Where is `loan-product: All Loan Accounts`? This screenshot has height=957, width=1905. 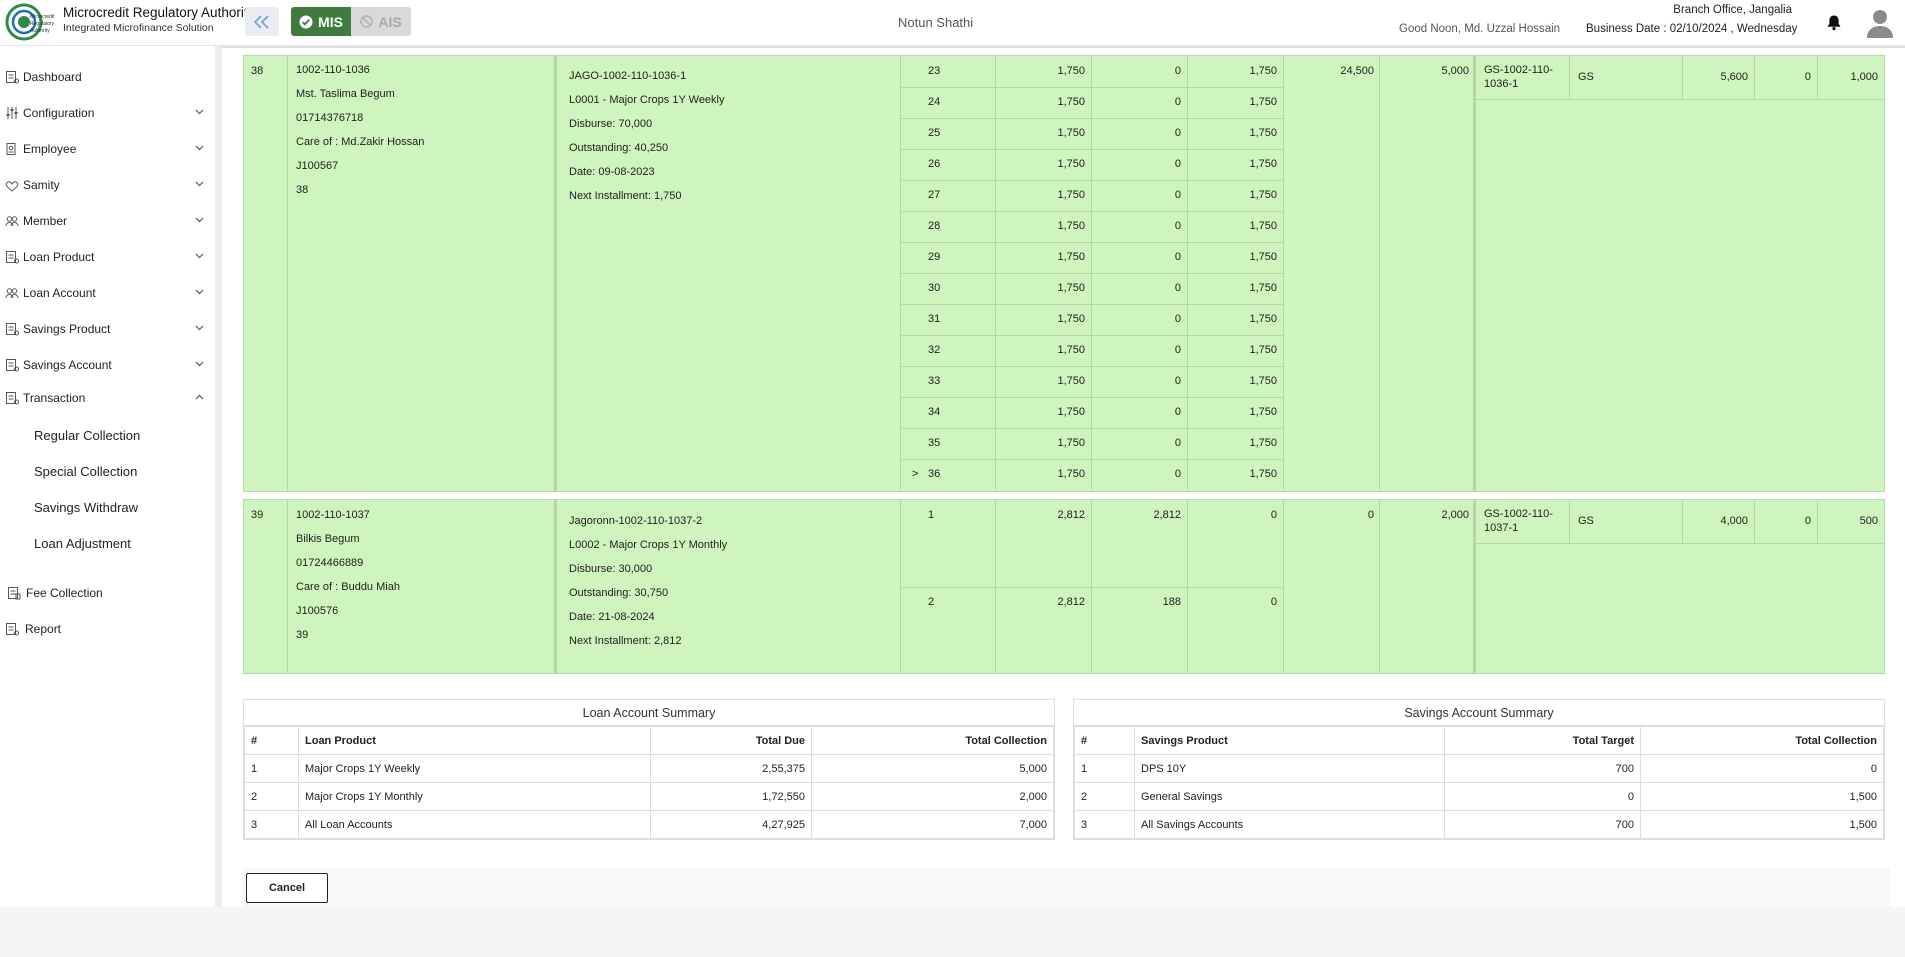
loan-product: All Loan Accounts is located at coordinates (474, 824).